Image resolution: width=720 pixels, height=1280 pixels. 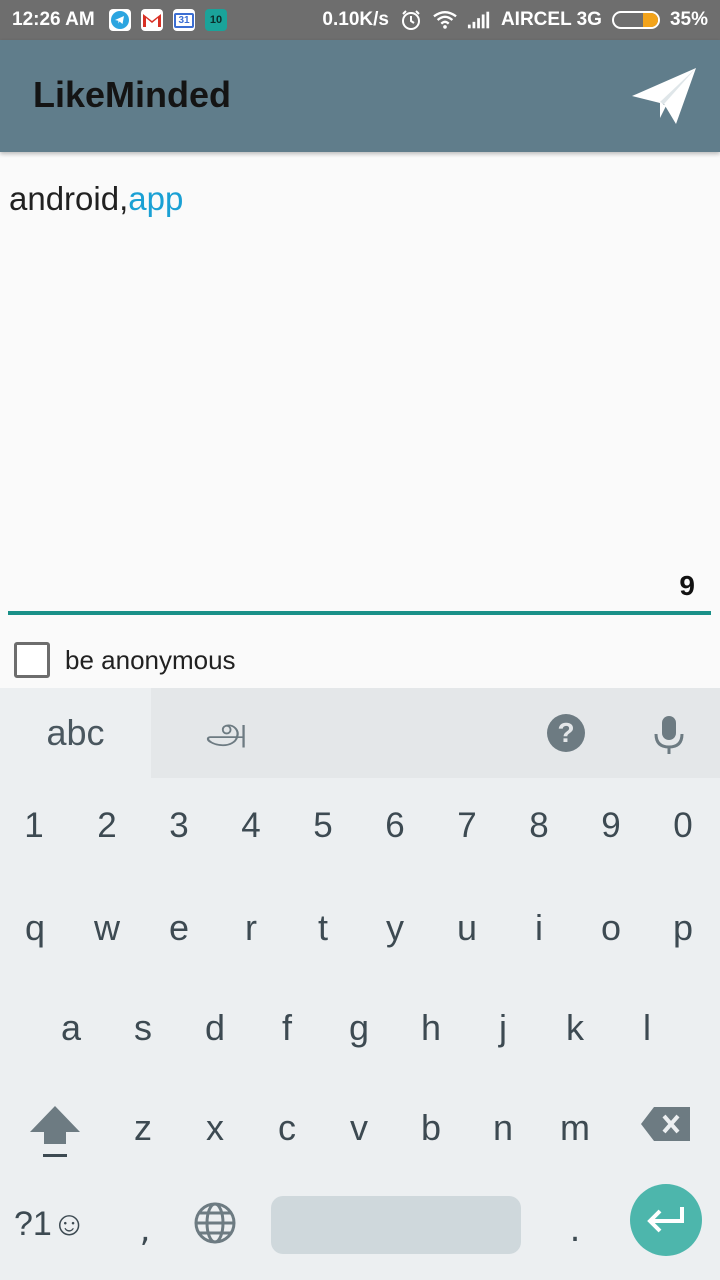 What do you see at coordinates (650, 20) in the screenshot?
I see `battery-fill` at bounding box center [650, 20].